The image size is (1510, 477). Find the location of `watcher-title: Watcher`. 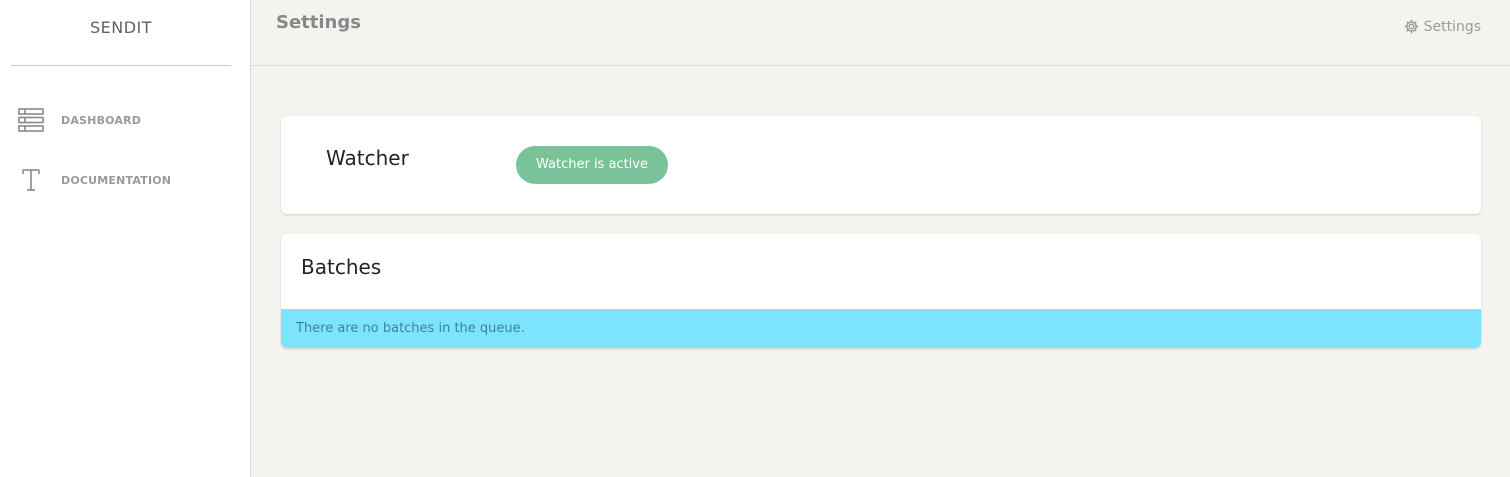

watcher-title: Watcher is located at coordinates (367, 158).